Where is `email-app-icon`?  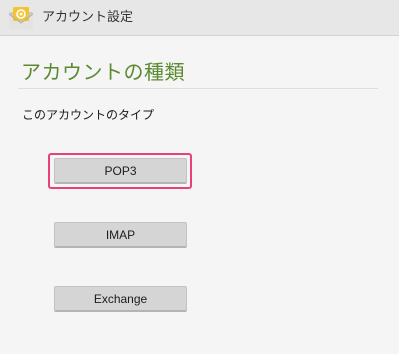
email-app-icon is located at coordinates (21, 18).